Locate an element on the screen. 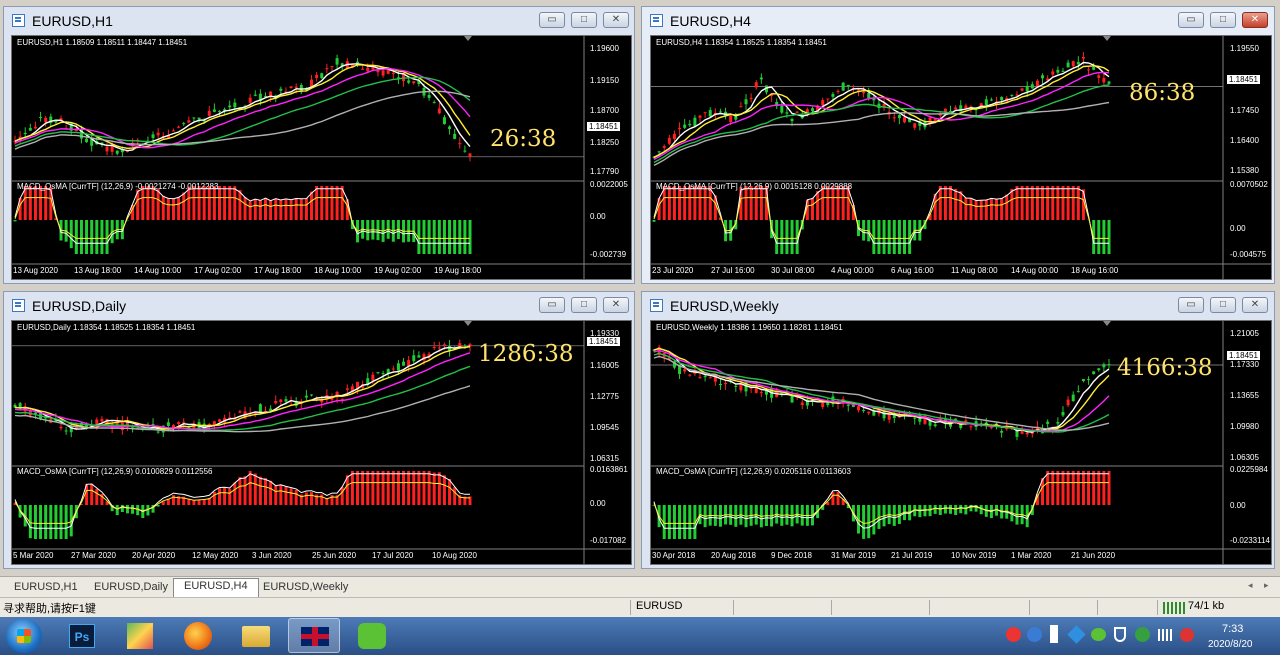 This screenshot has width=1280, height=655. explorer-taskbar-button is located at coordinates (256, 635).